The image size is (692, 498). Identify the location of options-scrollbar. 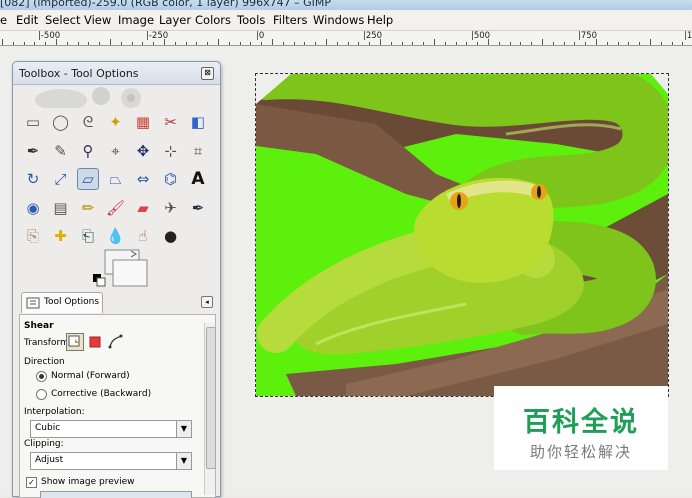
(210, 409).